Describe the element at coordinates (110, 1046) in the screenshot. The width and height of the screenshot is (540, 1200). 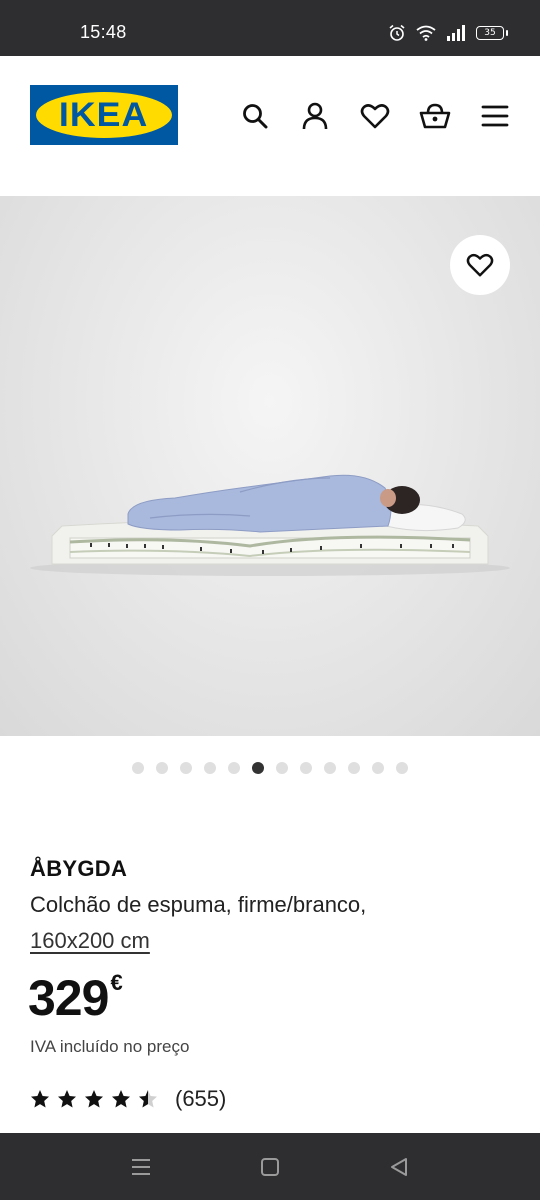
I see `vat-note: IVA incluído no preço` at that location.